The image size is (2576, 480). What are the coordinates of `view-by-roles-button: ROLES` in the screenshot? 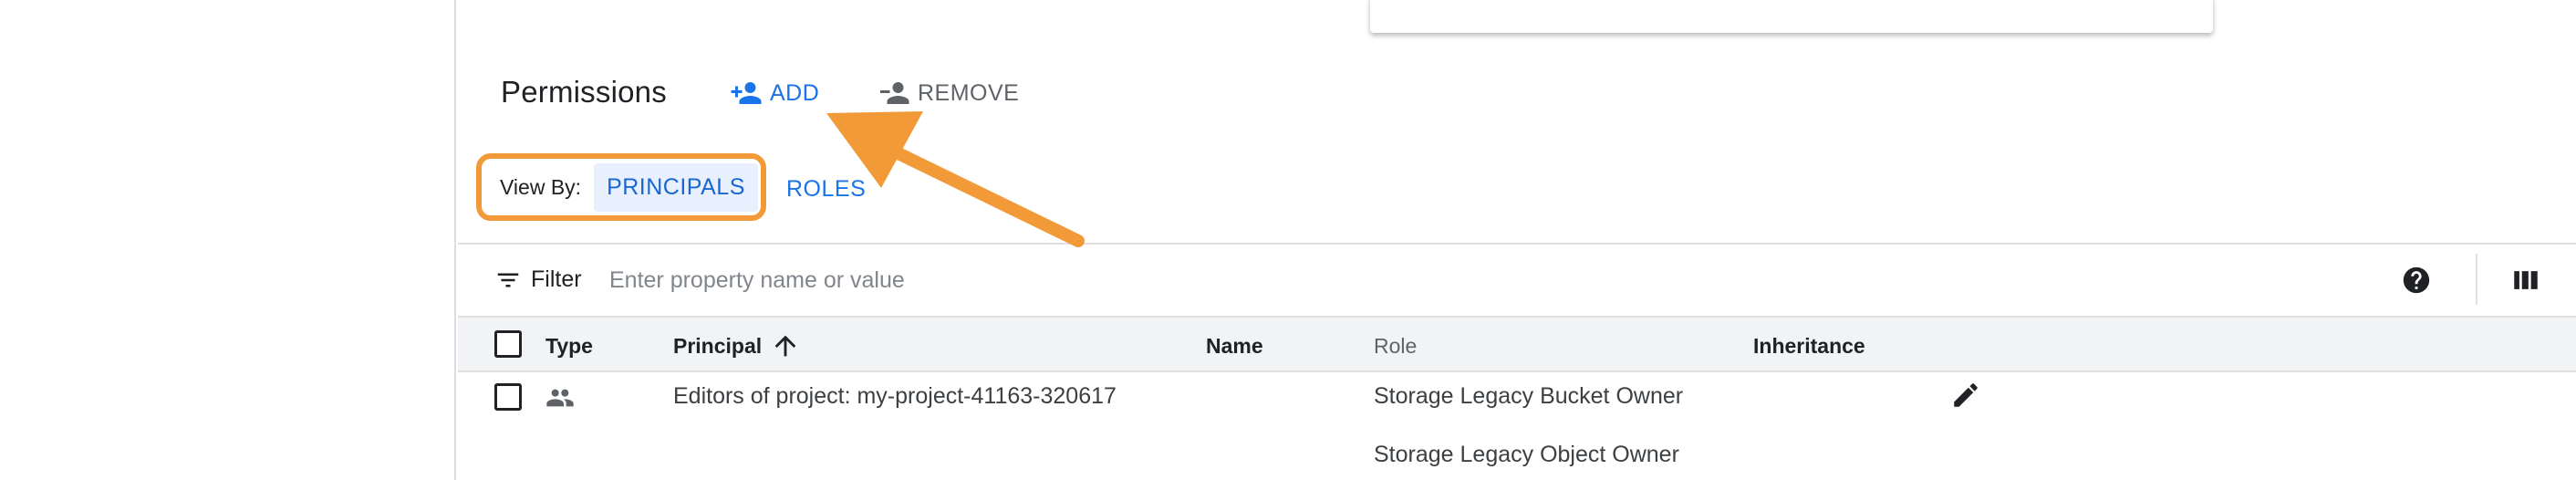 It's located at (826, 190).